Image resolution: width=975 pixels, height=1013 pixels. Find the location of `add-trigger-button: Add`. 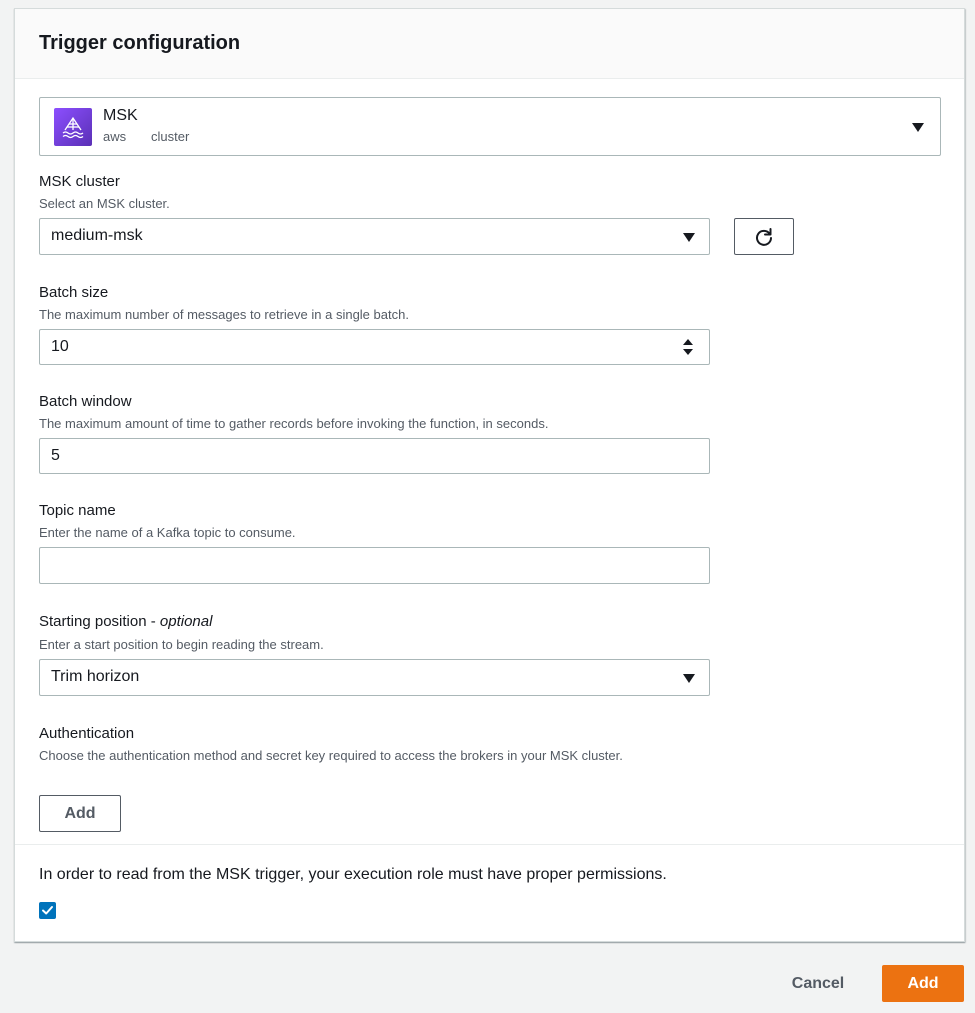

add-trigger-button: Add is located at coordinates (923, 983).